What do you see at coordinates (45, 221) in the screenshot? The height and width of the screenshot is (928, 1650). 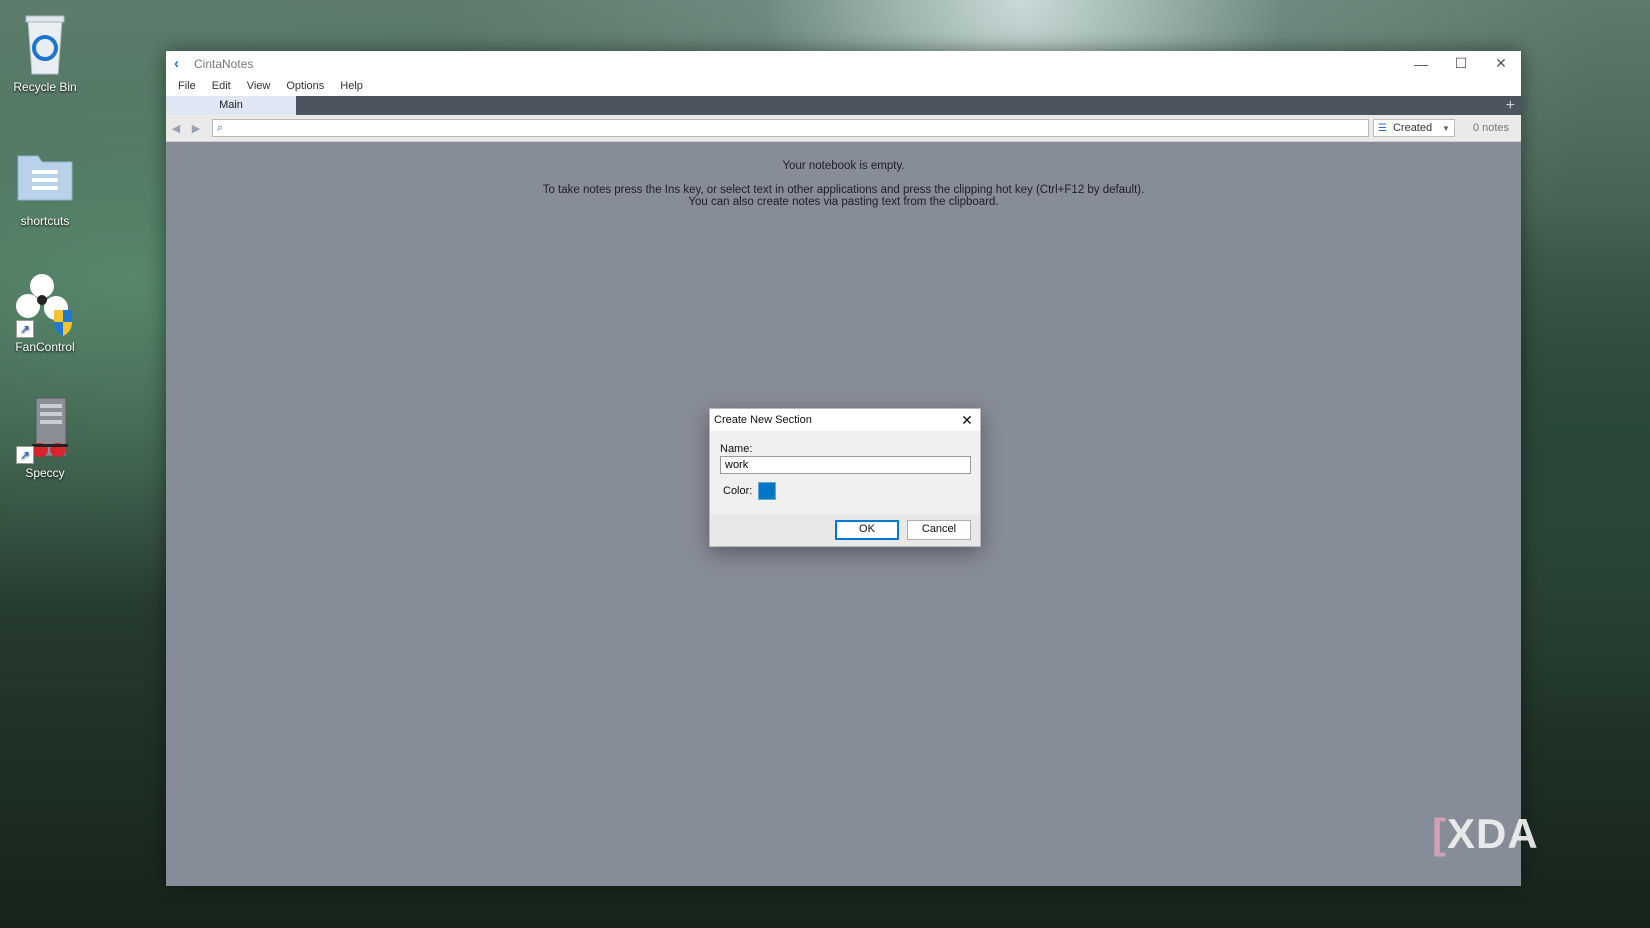 I see `desktop-icon-label: shortcuts` at bounding box center [45, 221].